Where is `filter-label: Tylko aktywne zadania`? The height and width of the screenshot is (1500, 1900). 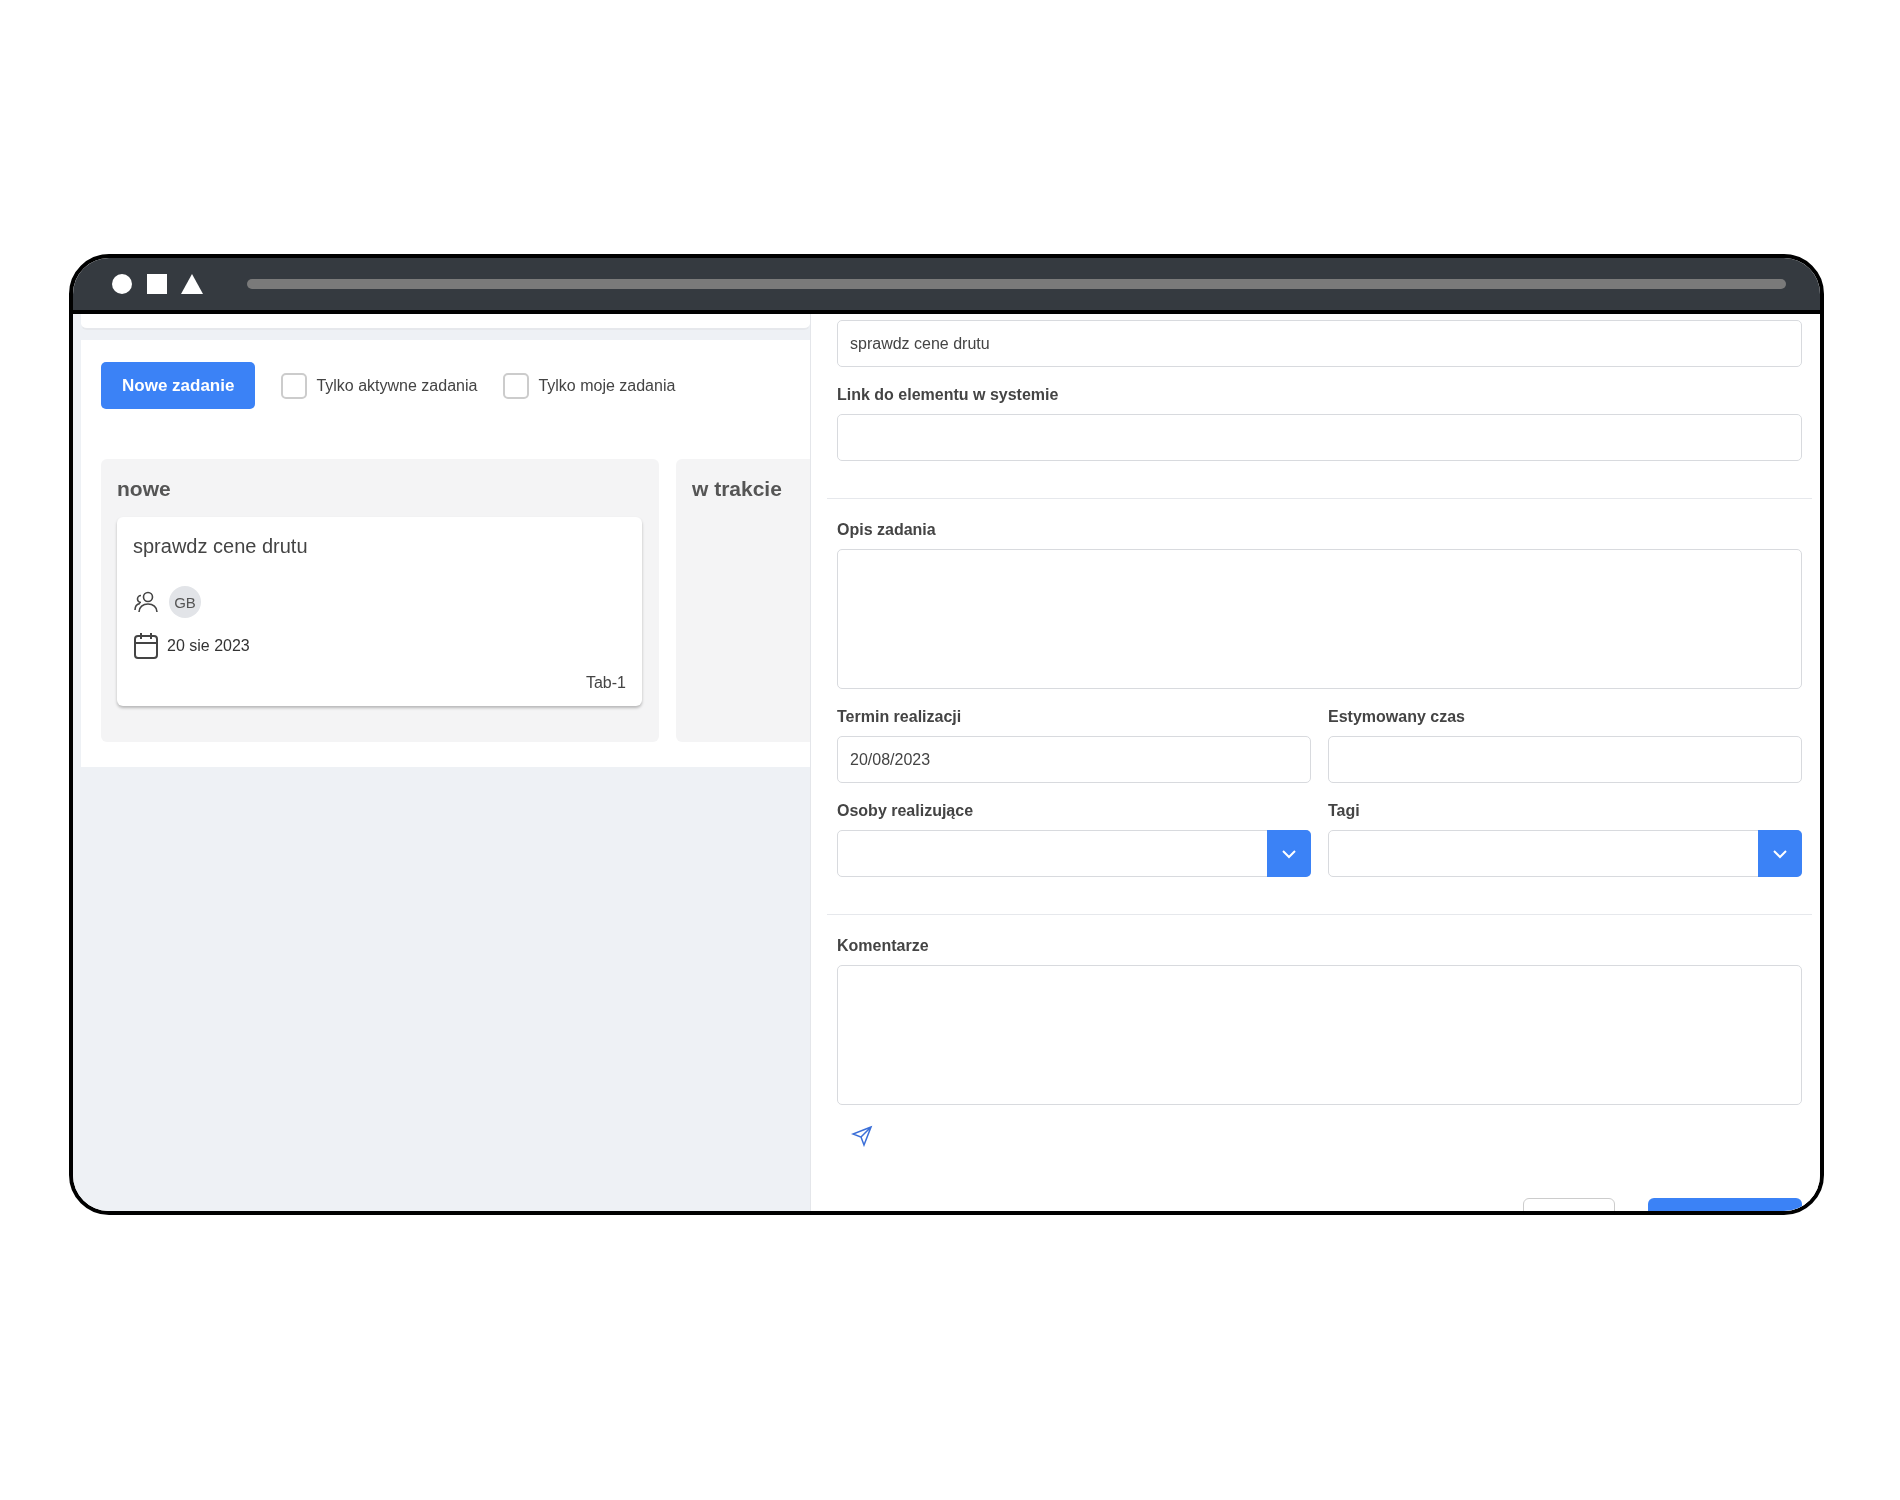 filter-label: Tylko aktywne zadania is located at coordinates (397, 385).